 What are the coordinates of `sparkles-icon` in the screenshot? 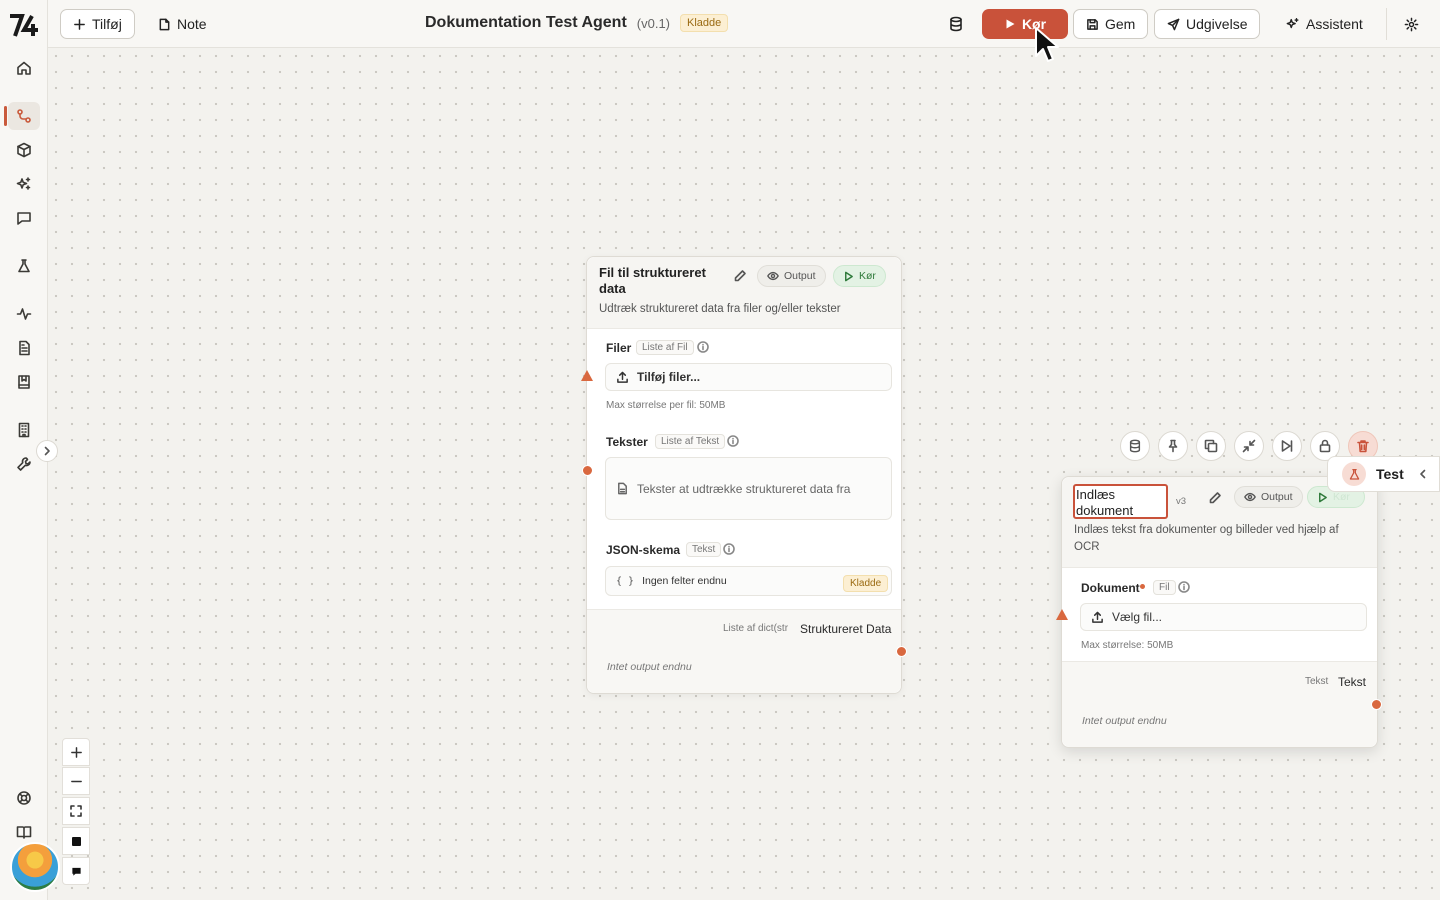 It's located at (24, 184).